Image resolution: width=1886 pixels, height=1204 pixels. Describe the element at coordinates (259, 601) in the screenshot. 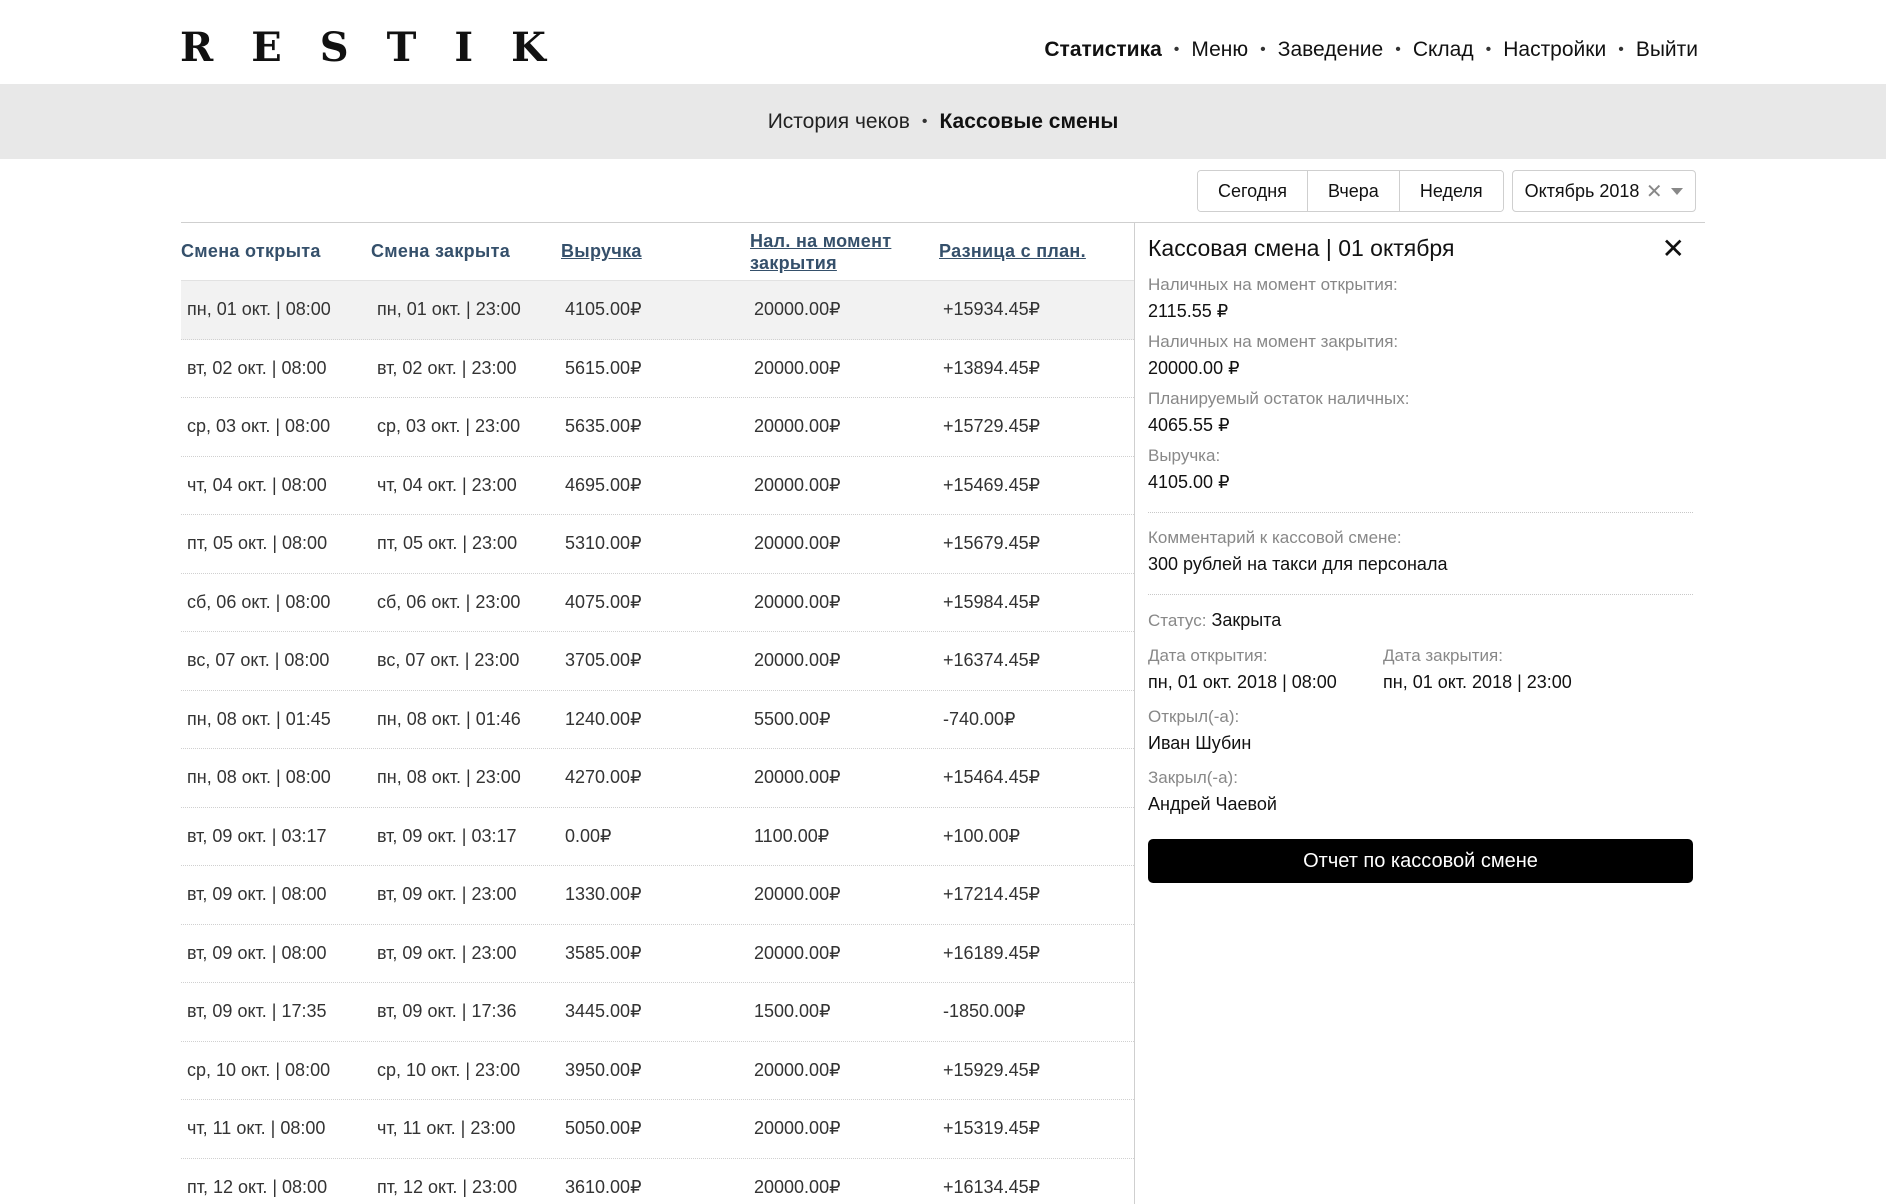

I see `cell-opened: сб, 06 окт. | 08:00` at that location.